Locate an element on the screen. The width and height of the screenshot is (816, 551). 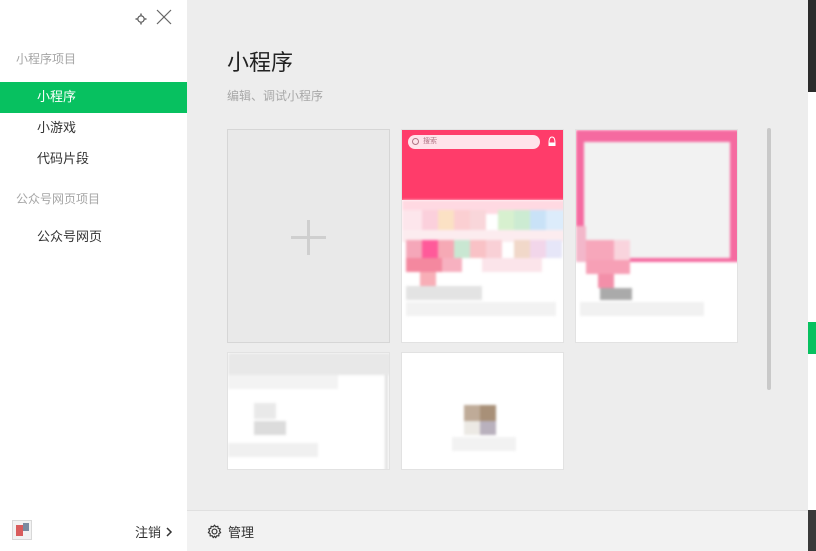
plus-icon is located at coordinates (308, 237).